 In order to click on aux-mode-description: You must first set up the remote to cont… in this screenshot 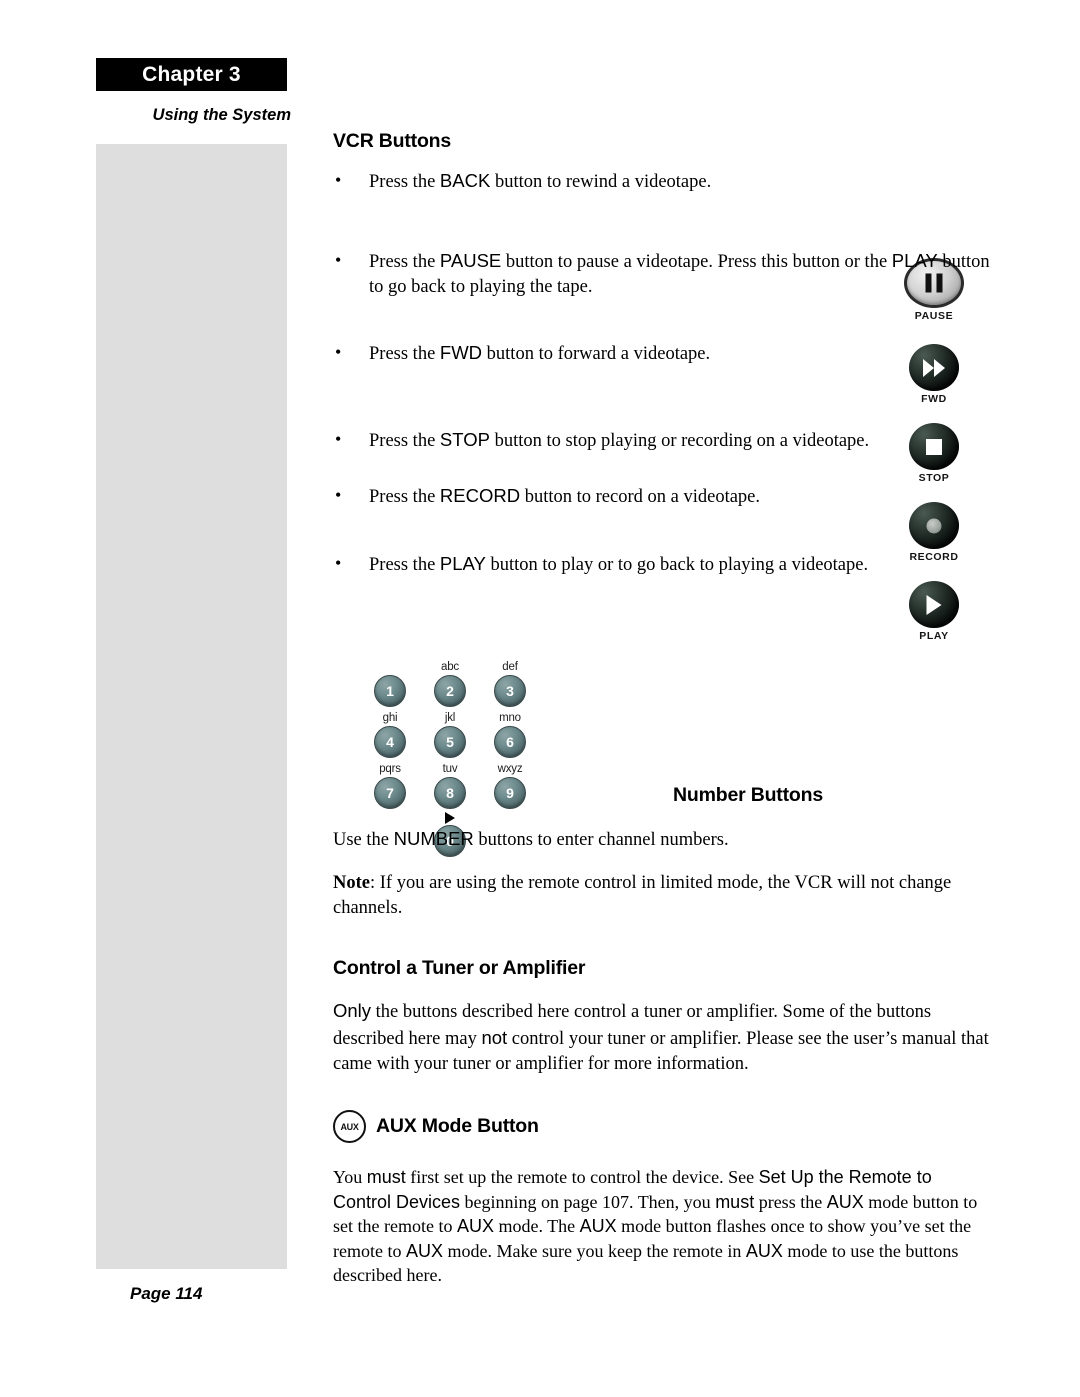, I will do `click(655, 1226)`.